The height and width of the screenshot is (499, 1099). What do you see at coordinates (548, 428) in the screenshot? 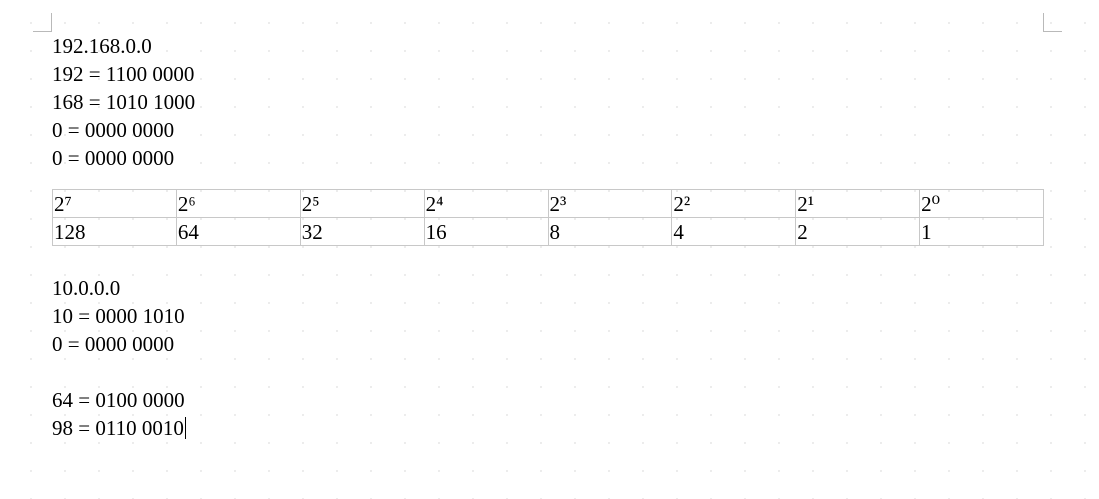
I see `text-line-with-cursor: 98 = 0110 0010` at bounding box center [548, 428].